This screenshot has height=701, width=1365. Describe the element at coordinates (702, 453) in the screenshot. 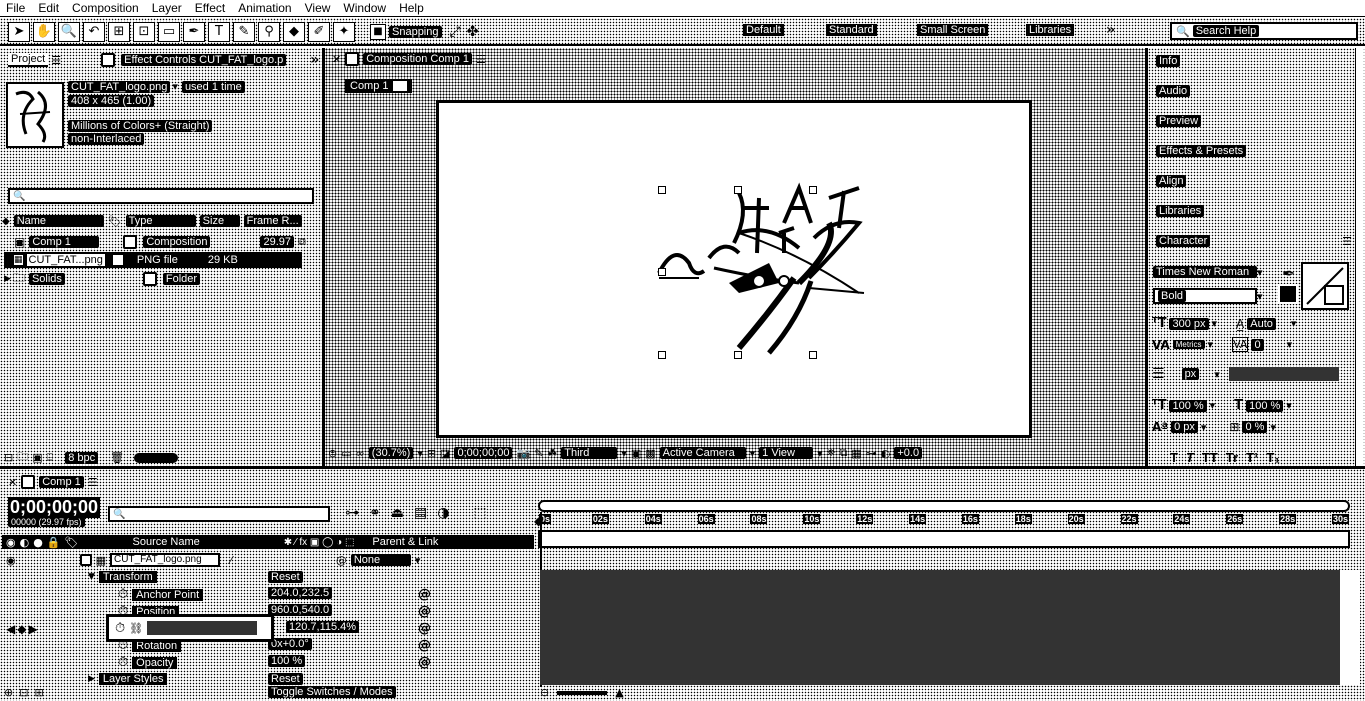

I see `camera-view: Active Camera` at that location.